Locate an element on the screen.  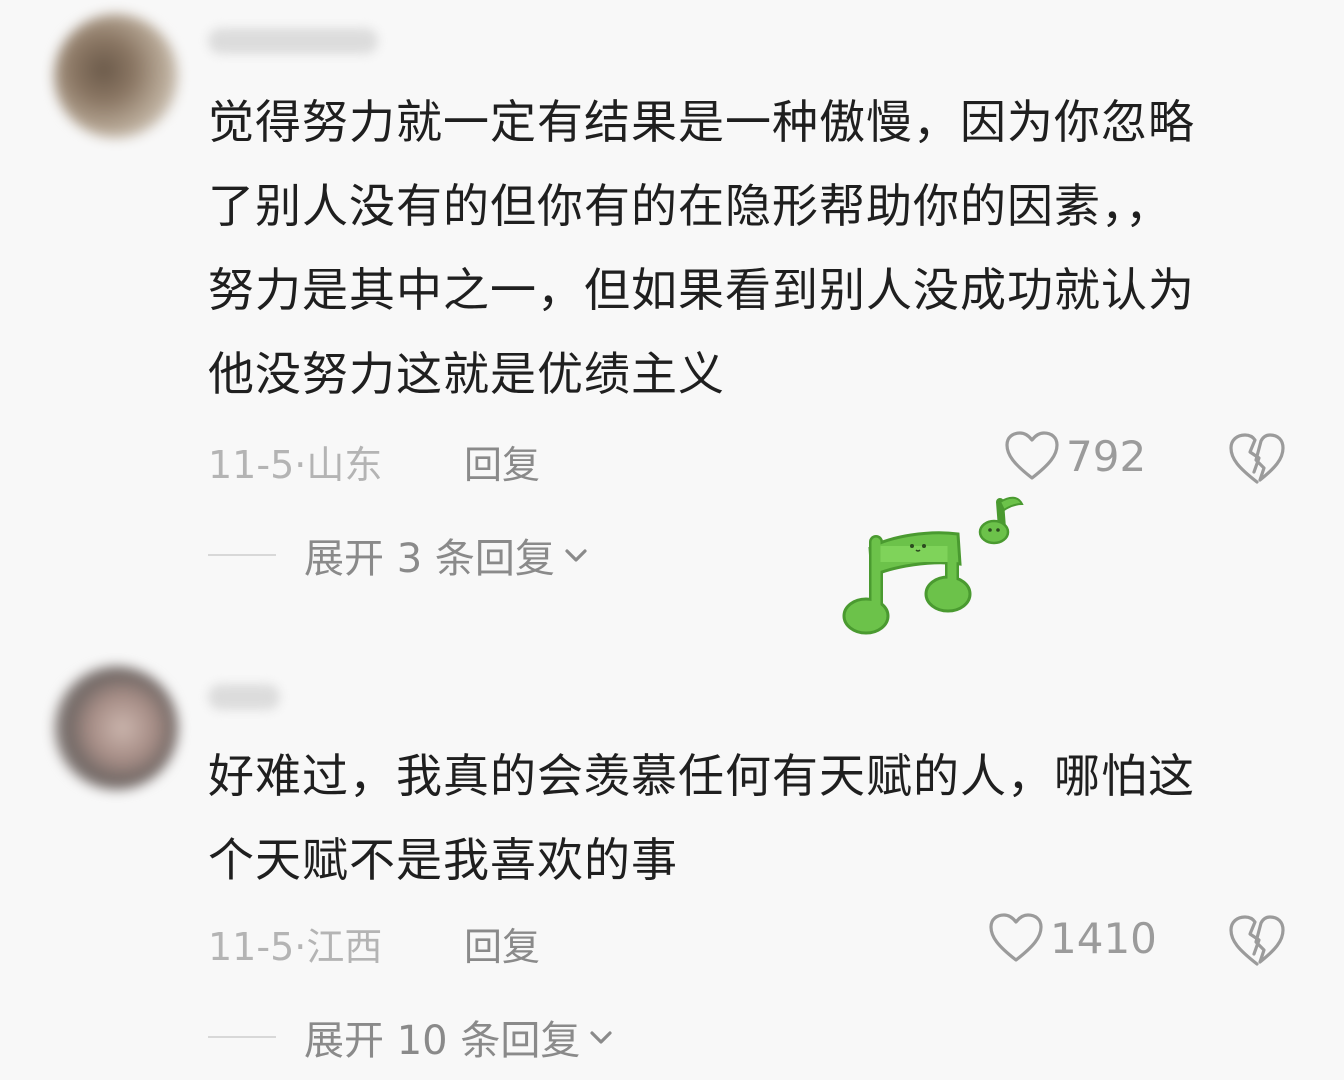
comment-line: 个天赋不是我喜欢的事 is located at coordinates (443, 860).